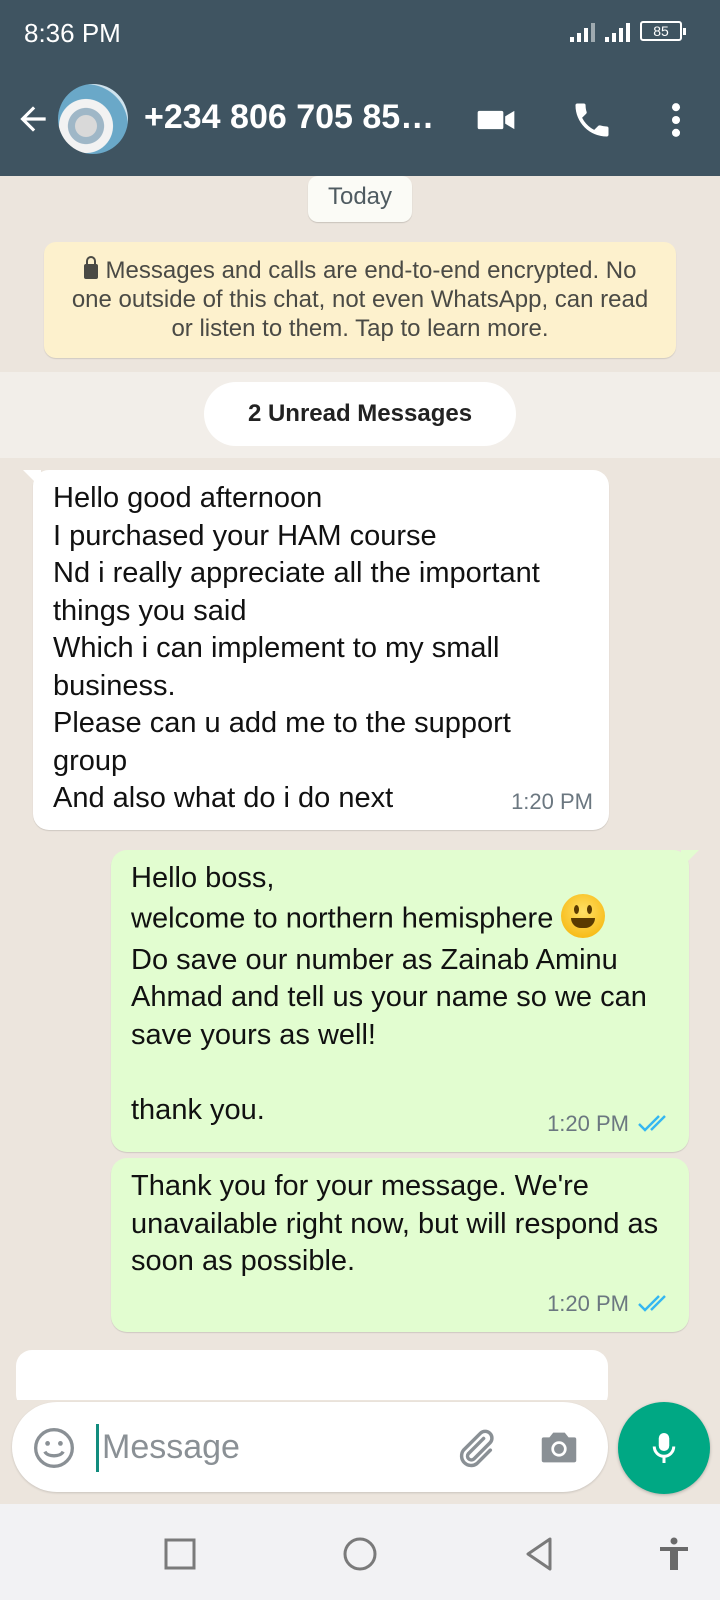  What do you see at coordinates (583, 915) in the screenshot?
I see `grinning-face-emoji-icon` at bounding box center [583, 915].